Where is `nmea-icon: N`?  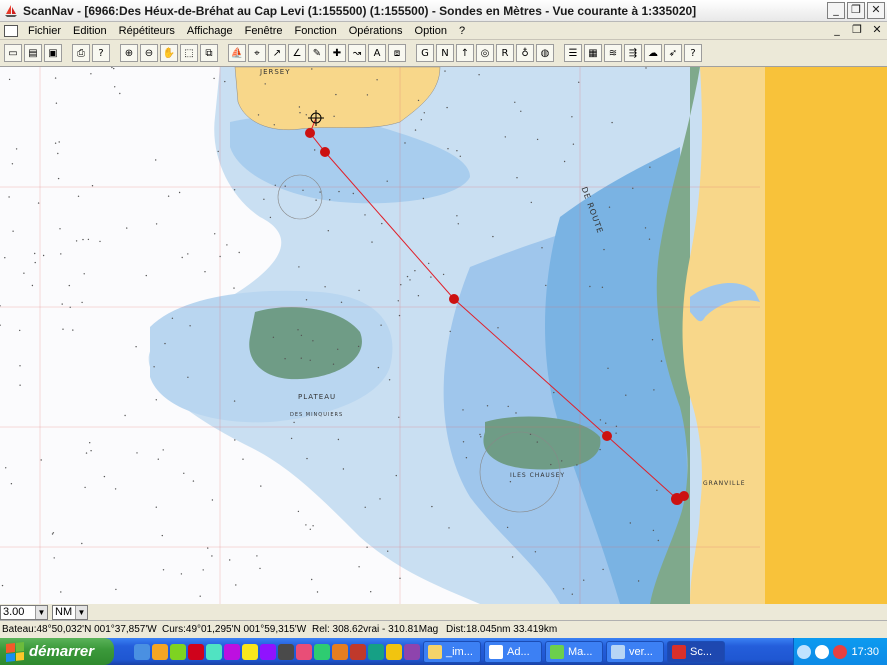
nmea-icon: N is located at coordinates (445, 53).